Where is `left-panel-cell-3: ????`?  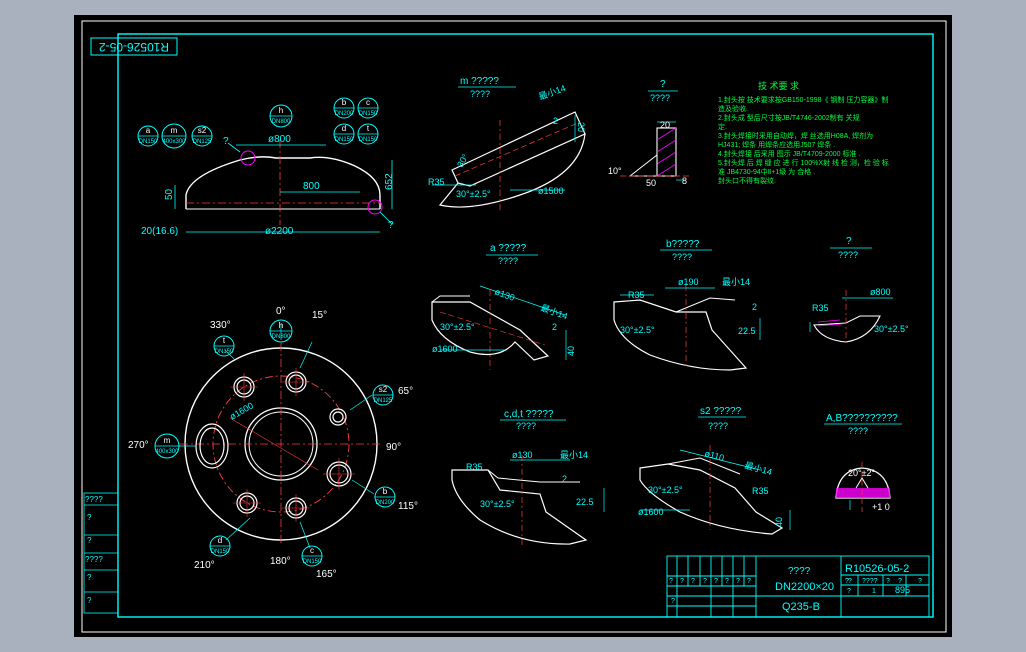
left-panel-cell-3: ???? is located at coordinates (94, 559).